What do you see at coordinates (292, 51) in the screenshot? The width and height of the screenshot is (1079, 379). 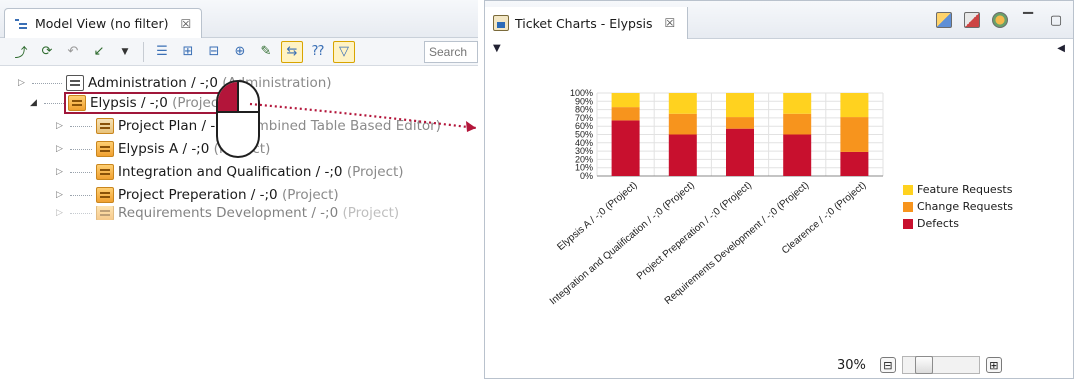 I see `sync-toggle-icon: ⇆` at bounding box center [292, 51].